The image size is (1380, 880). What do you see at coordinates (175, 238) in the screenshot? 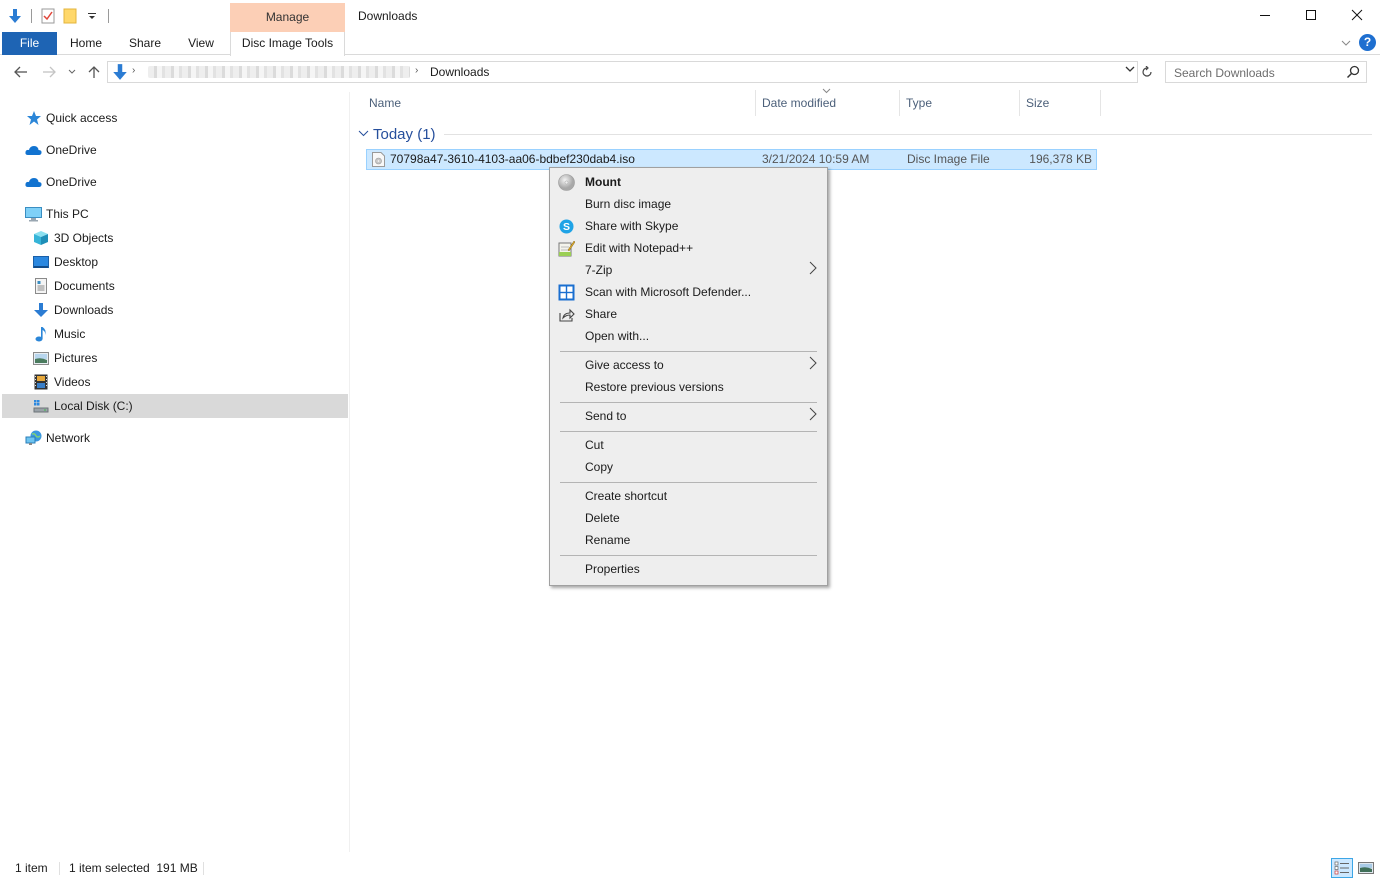
I see `nav-item-3d-objects: 3D Objects` at bounding box center [175, 238].